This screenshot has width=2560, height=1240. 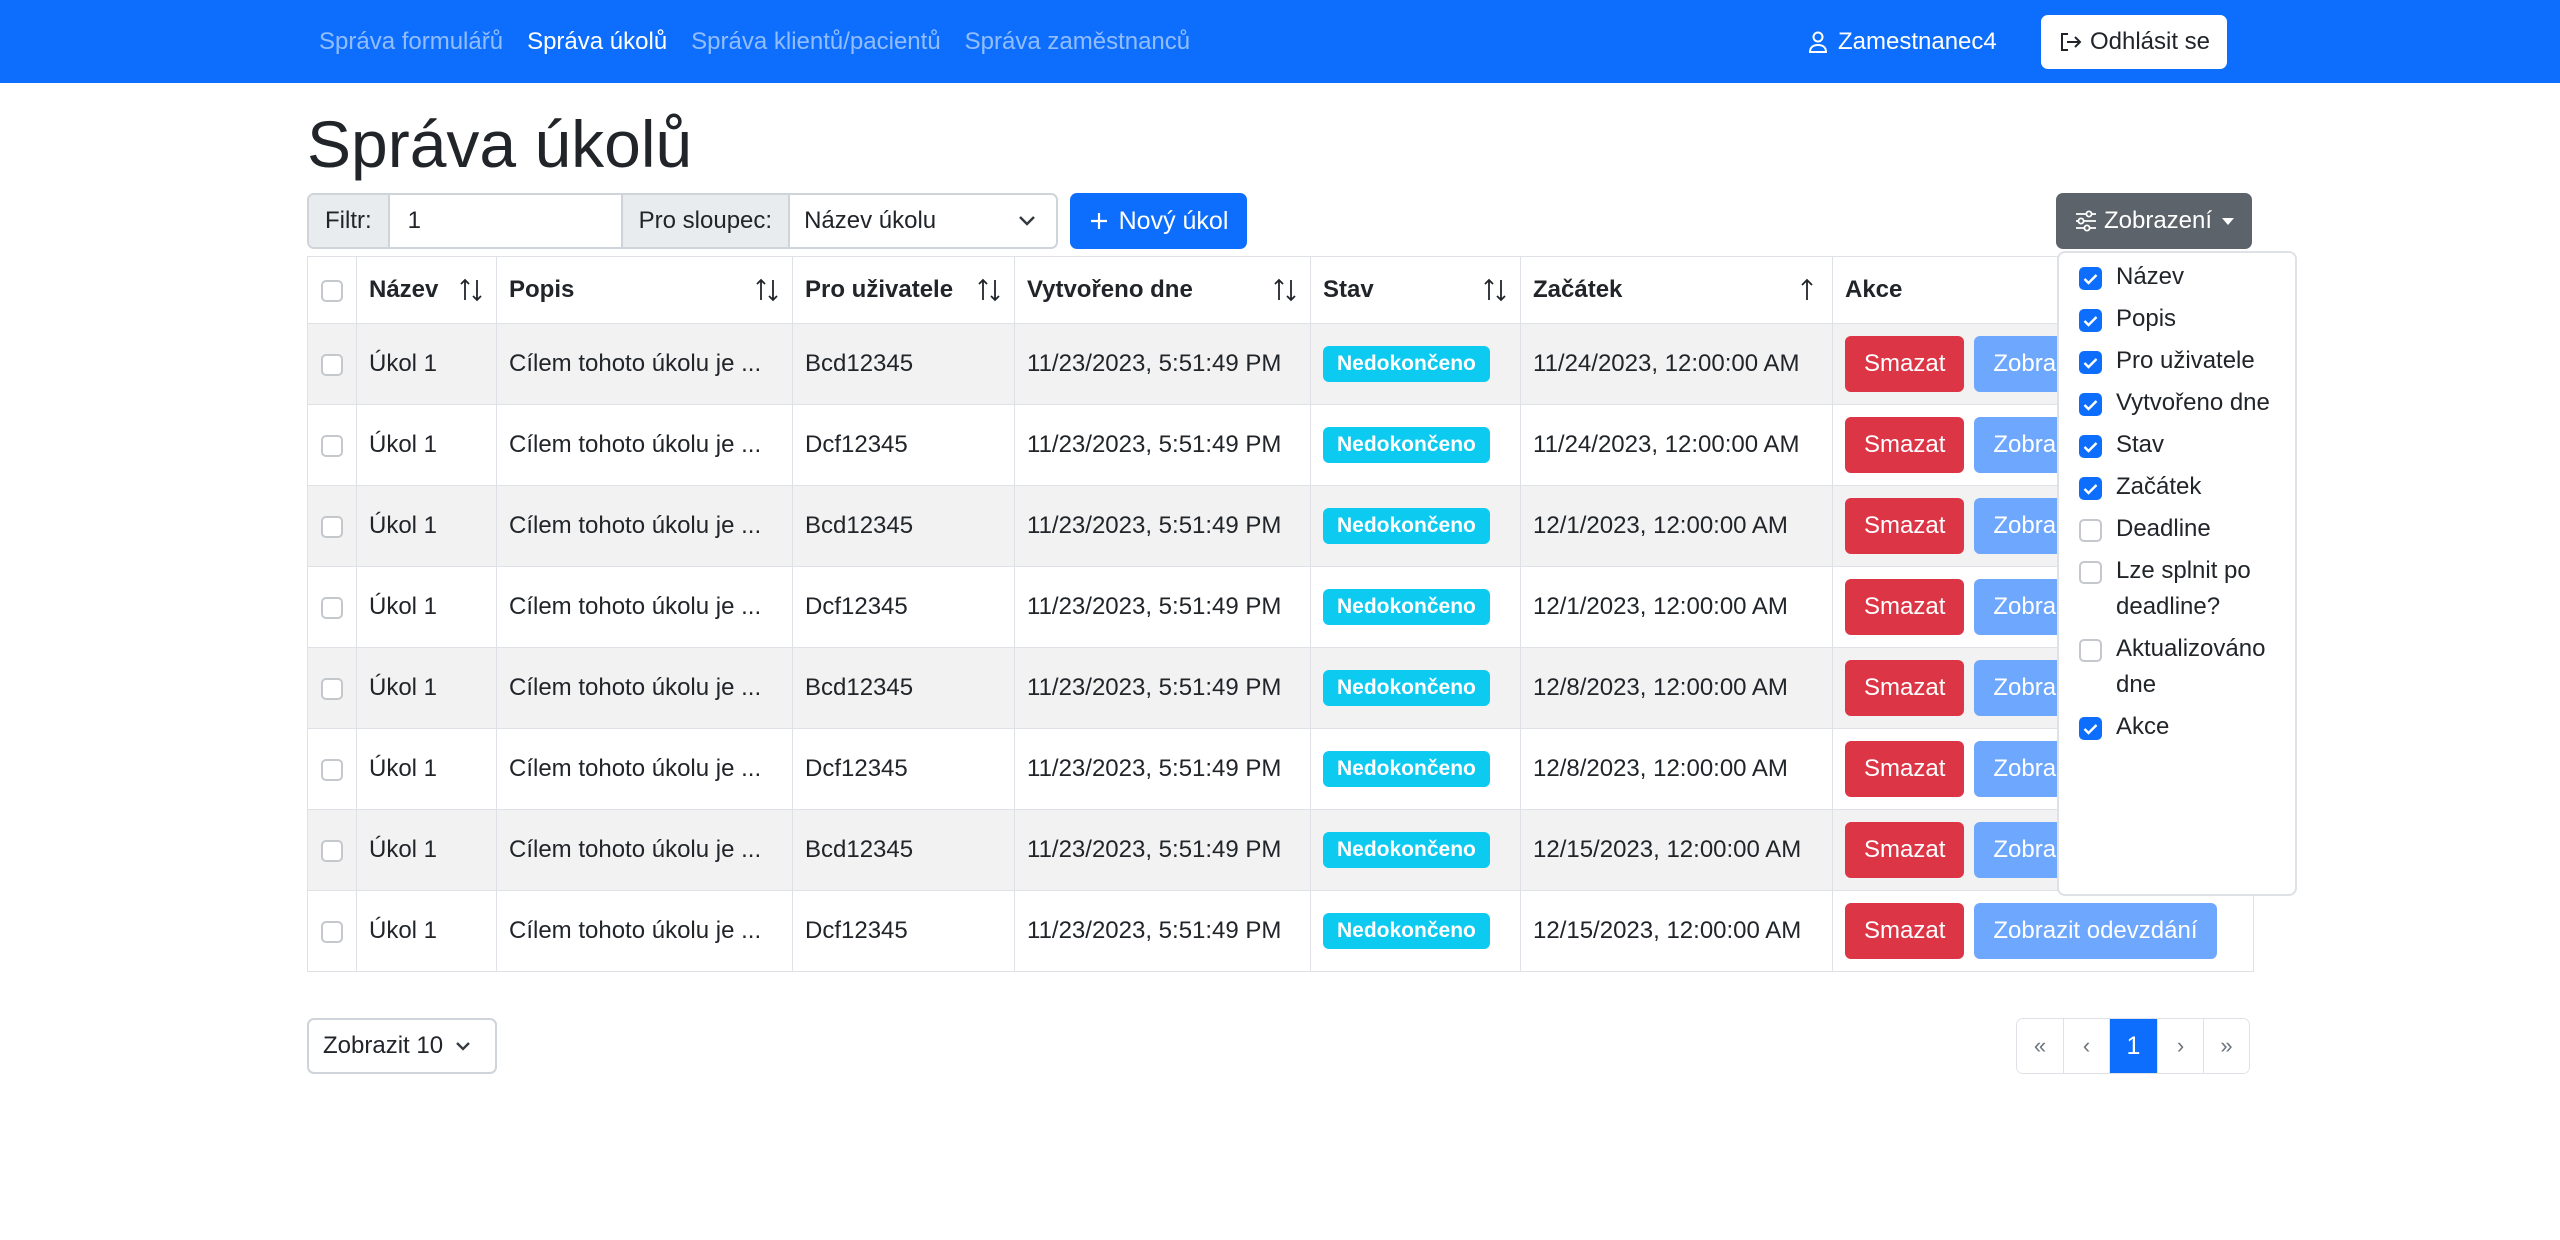 What do you see at coordinates (2086, 1046) in the screenshot?
I see `page-prev: ‹` at bounding box center [2086, 1046].